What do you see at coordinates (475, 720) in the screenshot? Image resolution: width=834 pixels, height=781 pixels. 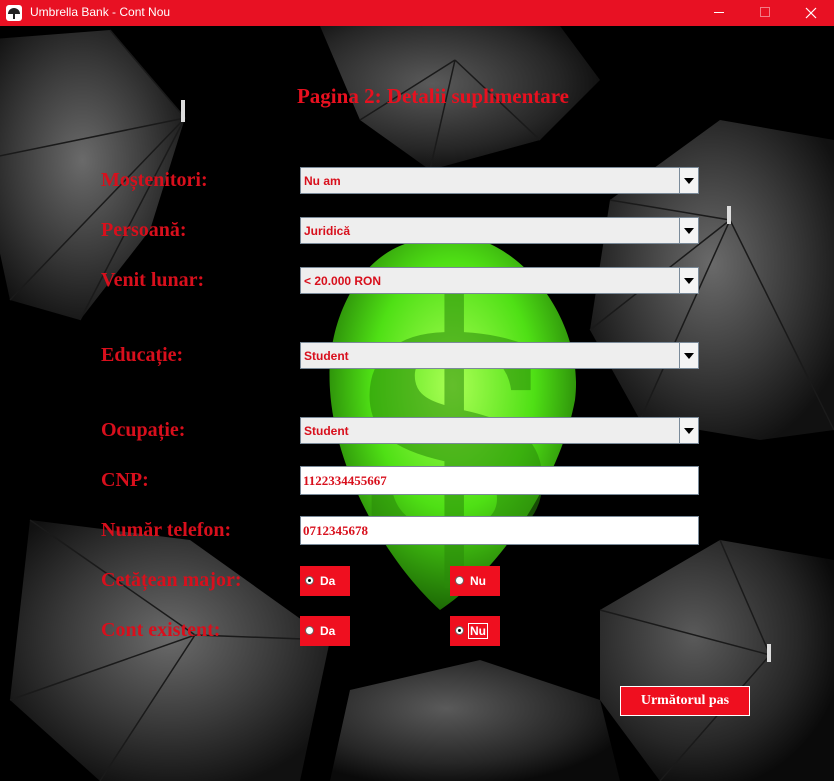 I see `umbrella-bottom-center` at bounding box center [475, 720].